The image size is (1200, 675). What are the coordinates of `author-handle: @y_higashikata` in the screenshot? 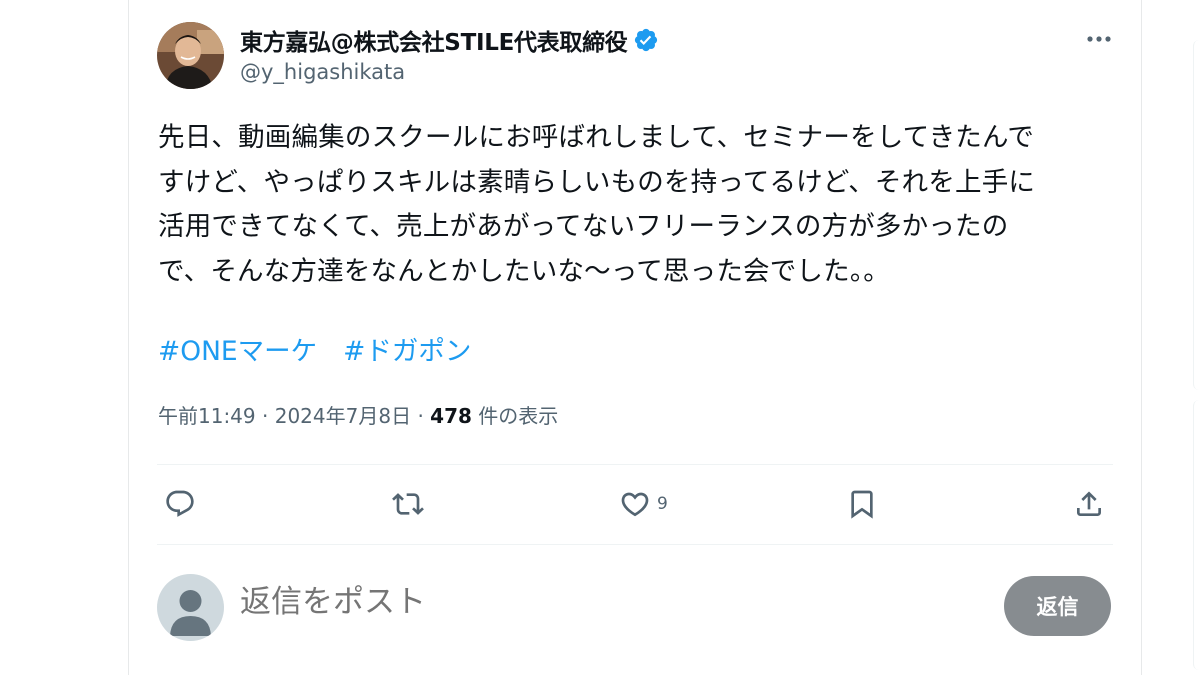 It's located at (322, 72).